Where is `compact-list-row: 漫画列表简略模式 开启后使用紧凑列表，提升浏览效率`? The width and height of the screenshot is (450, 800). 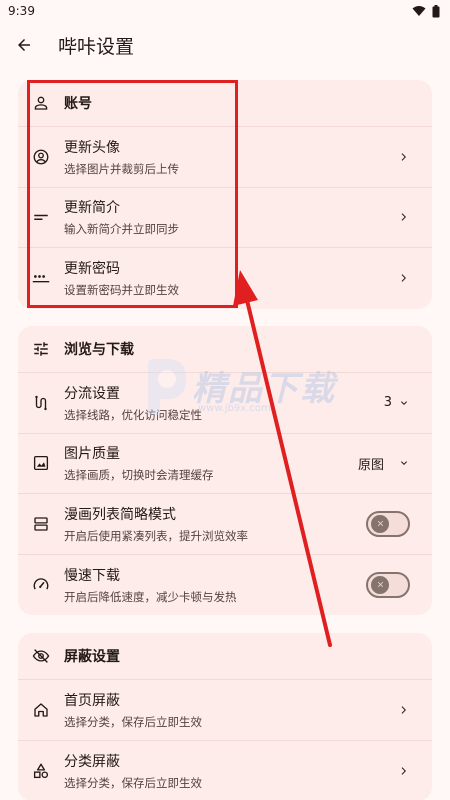
compact-list-row: 漫画列表简略模式 开启后使用紧凑列表，提升浏览效率 is located at coordinates (225, 524).